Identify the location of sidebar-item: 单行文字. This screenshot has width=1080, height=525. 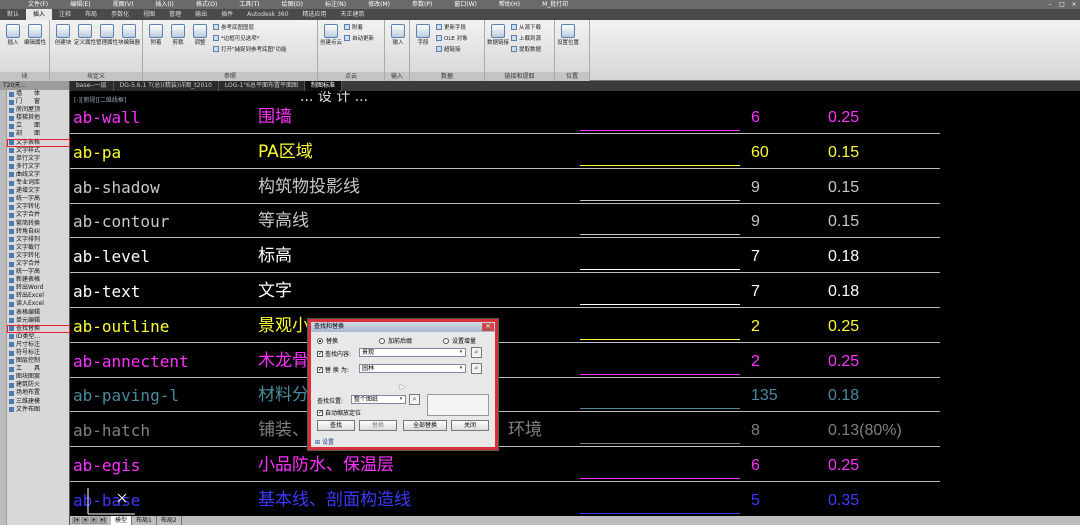
(38, 159).